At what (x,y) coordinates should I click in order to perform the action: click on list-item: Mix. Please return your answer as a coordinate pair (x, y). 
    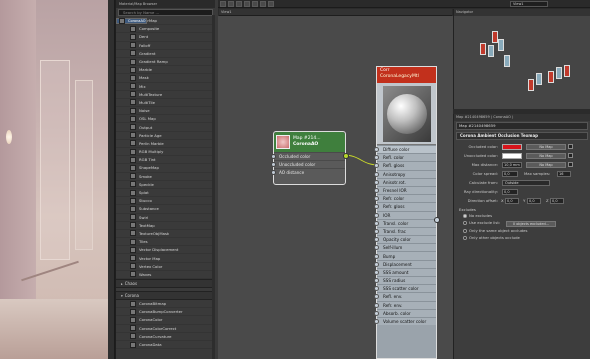
    Looking at the image, I should click on (165, 87).